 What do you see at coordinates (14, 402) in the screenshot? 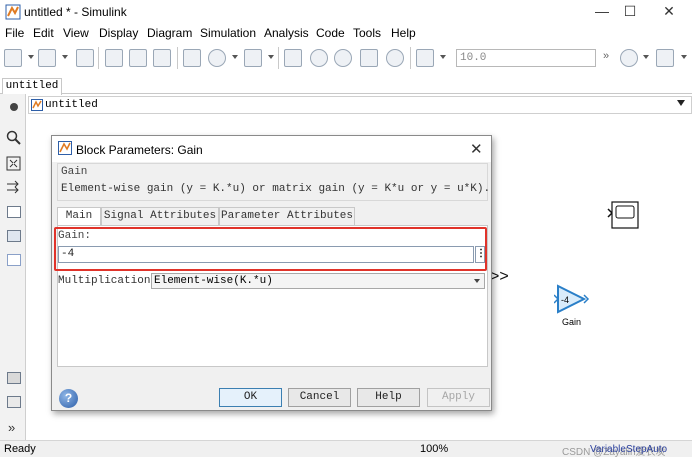
I see `model-browser-icon` at bounding box center [14, 402].